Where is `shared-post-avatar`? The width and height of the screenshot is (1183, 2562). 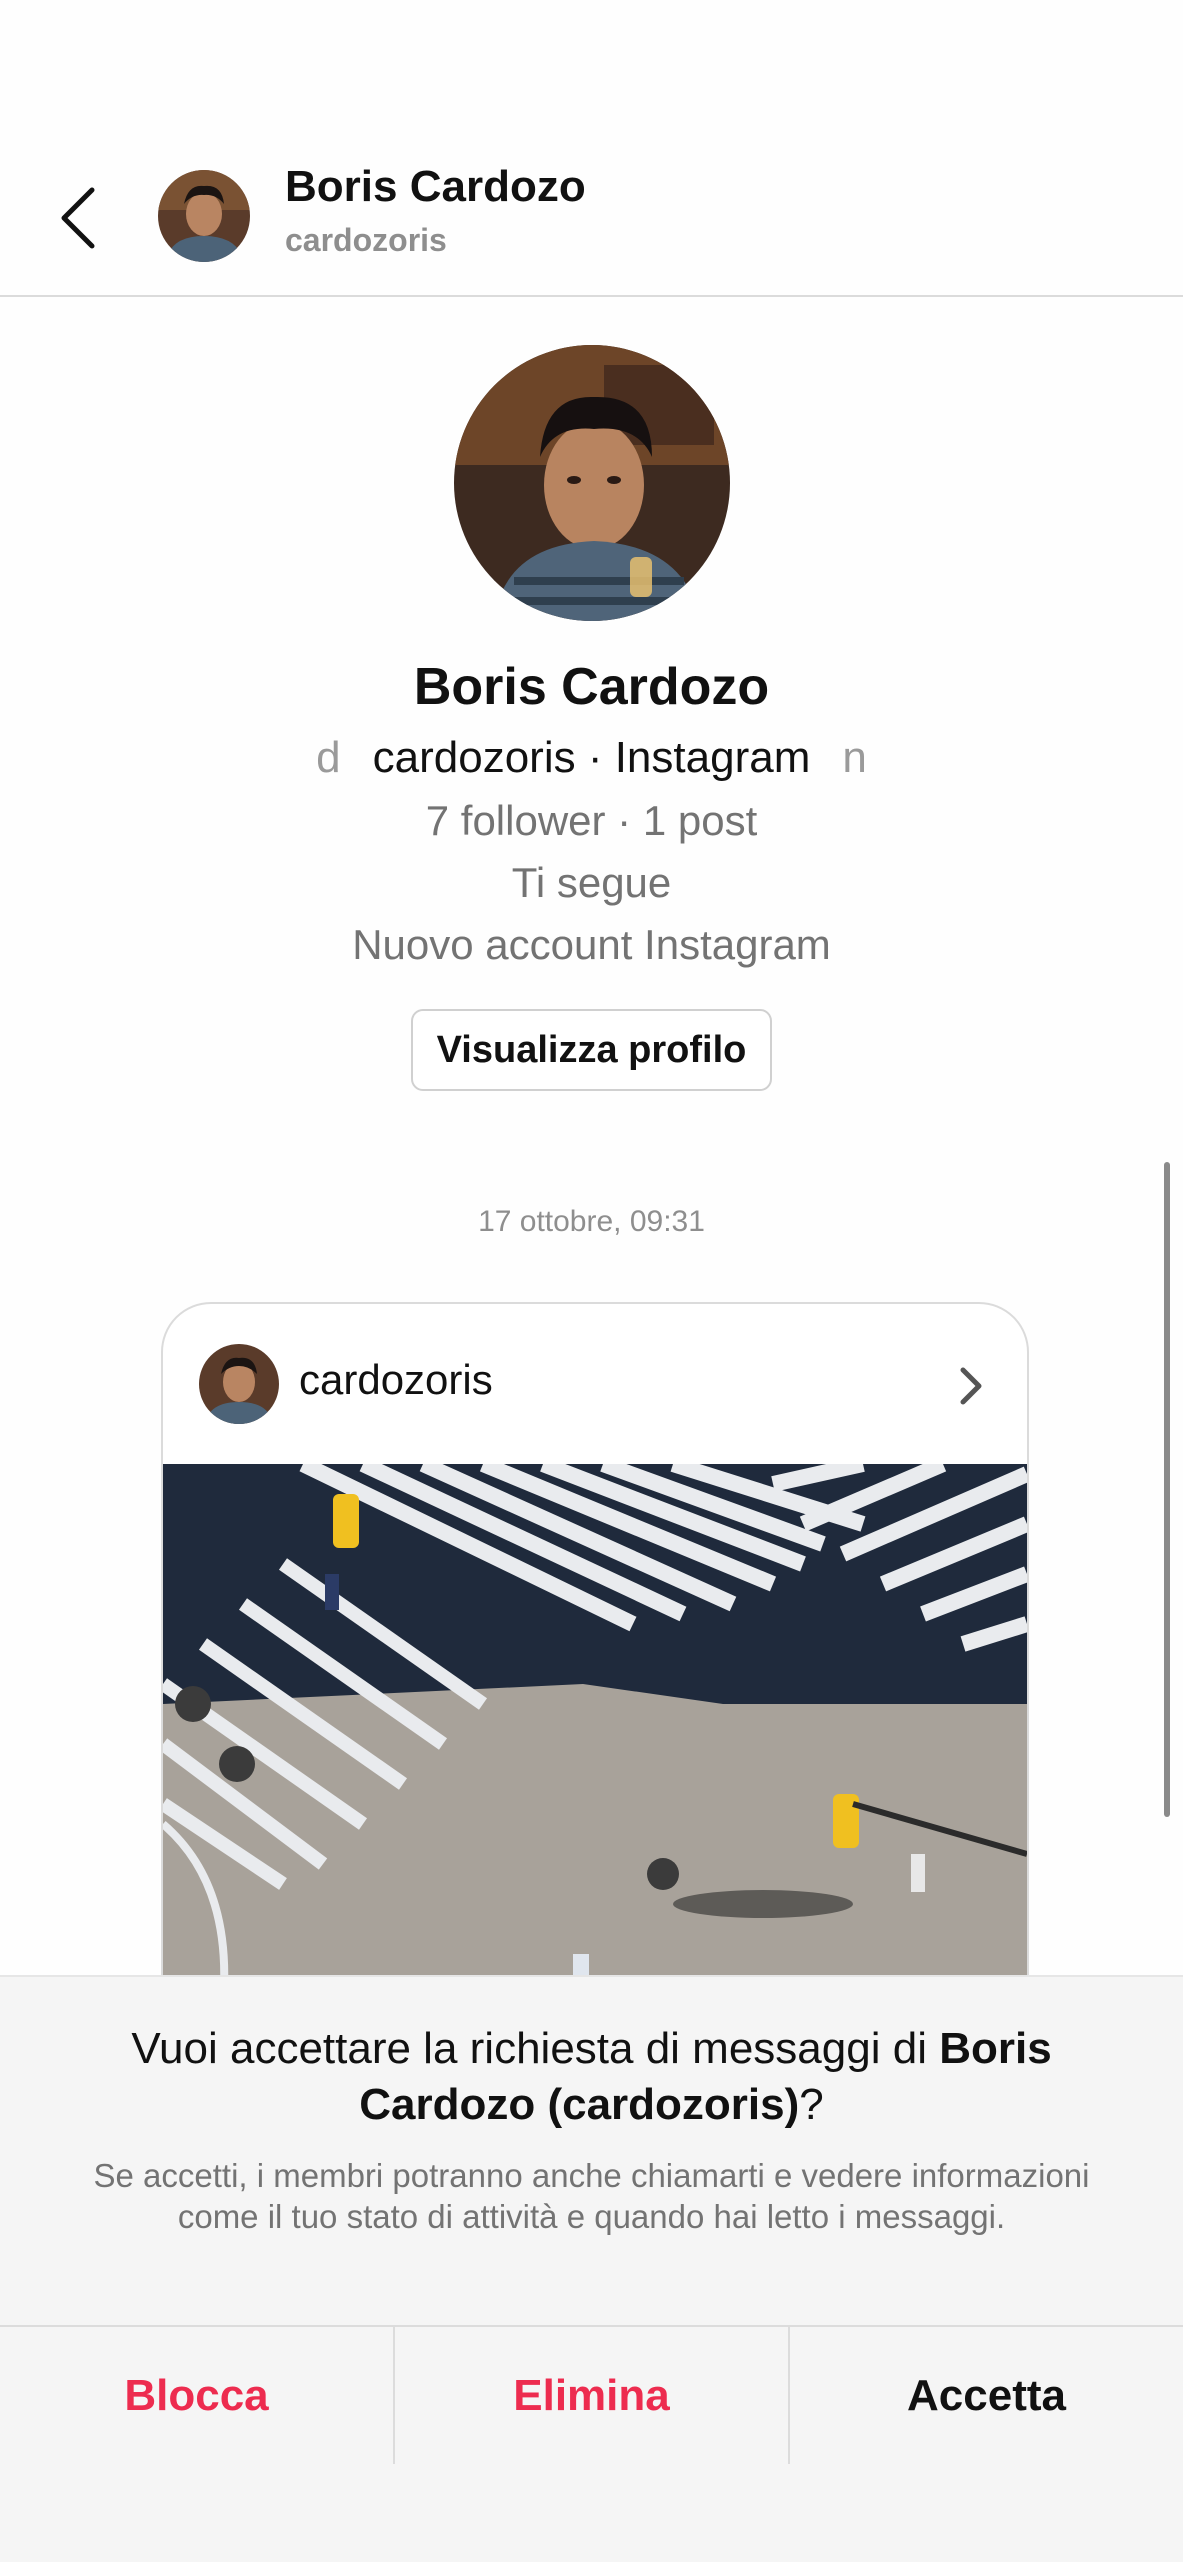 shared-post-avatar is located at coordinates (239, 1384).